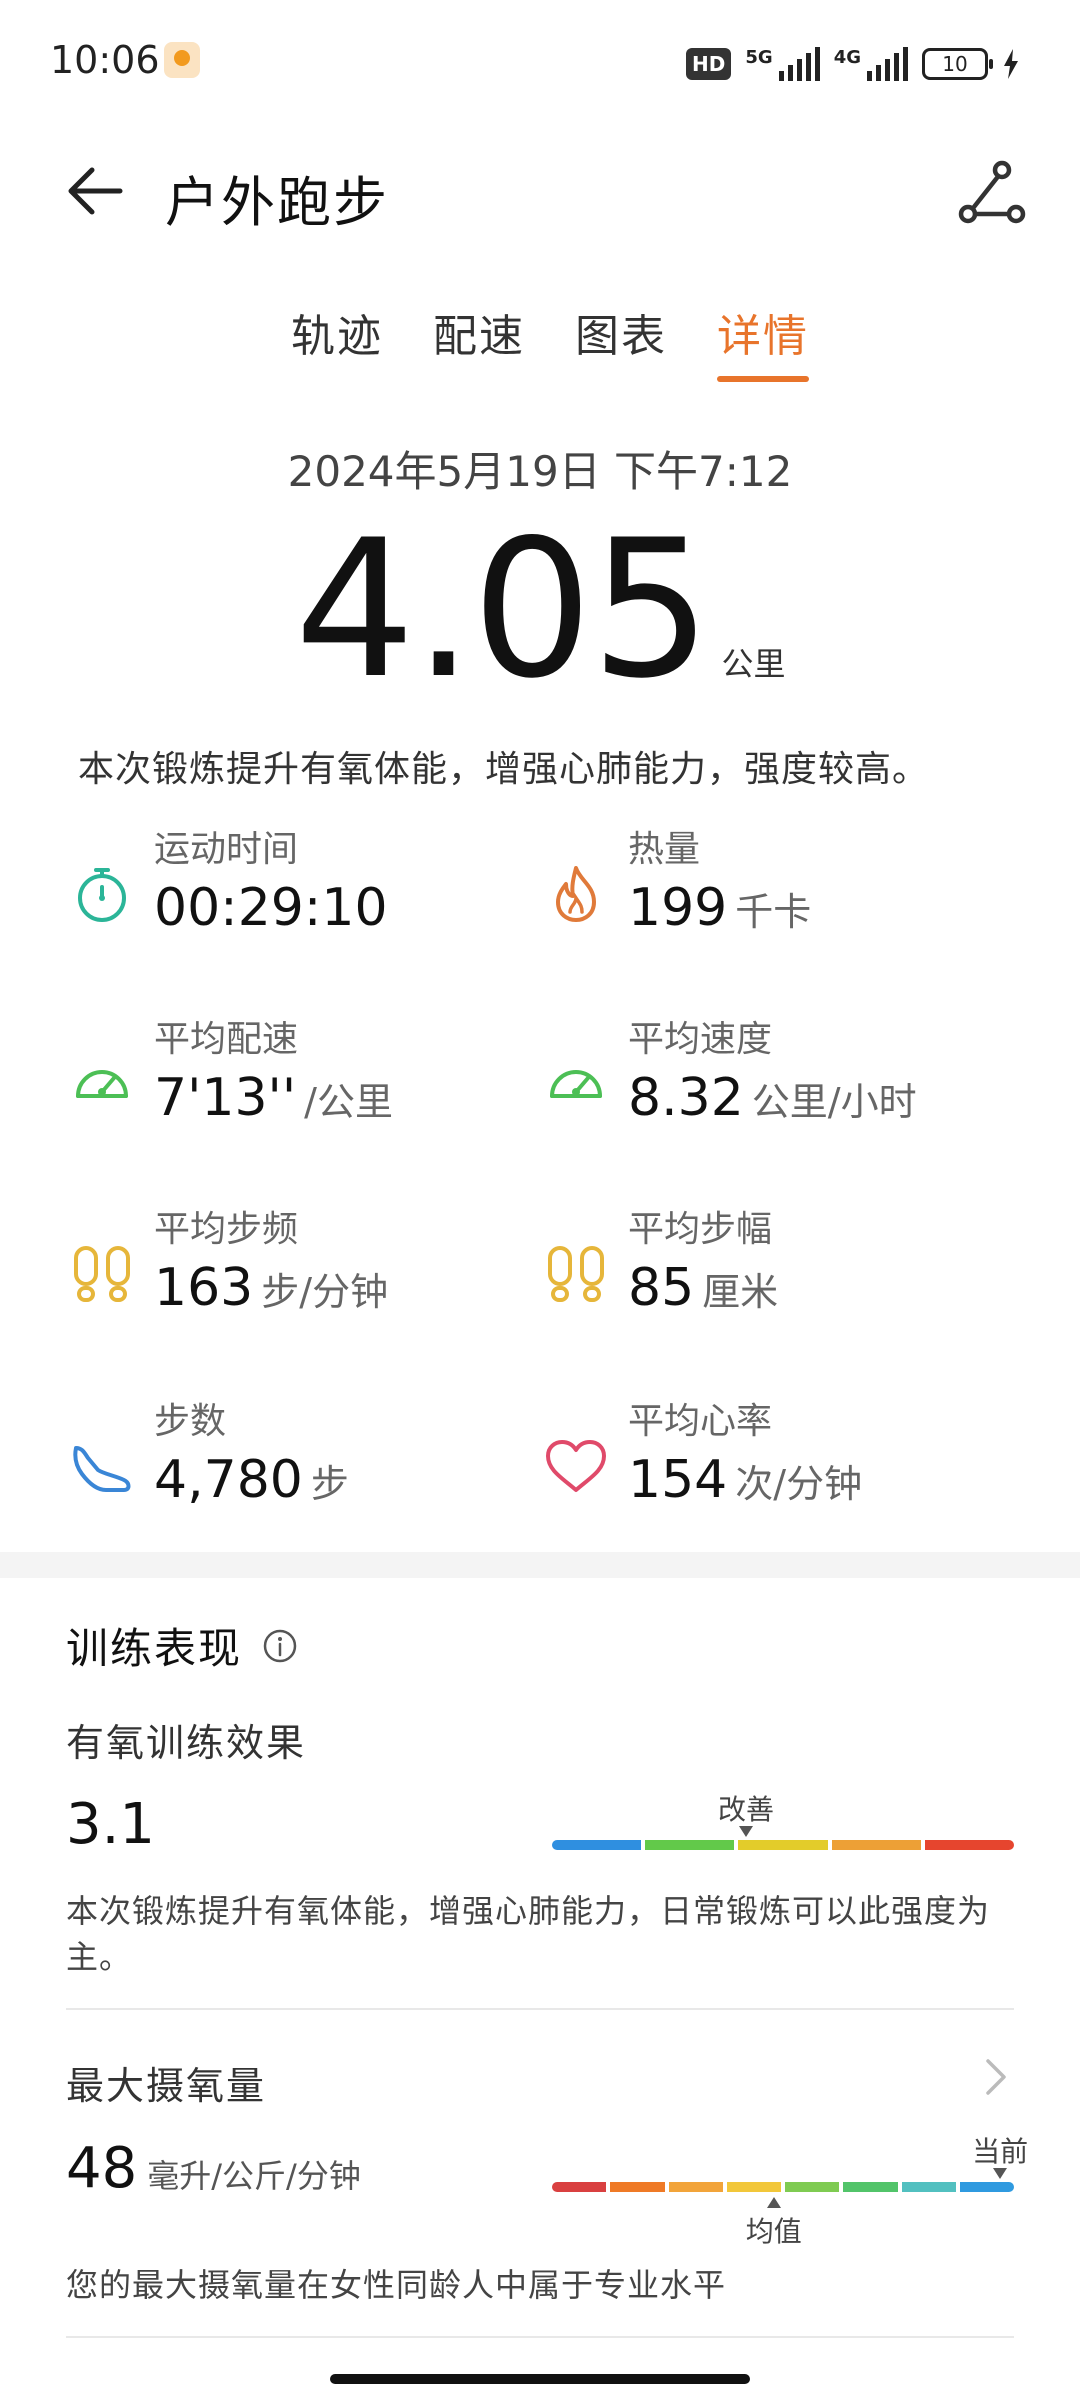 The height and width of the screenshot is (2400, 1080). What do you see at coordinates (479, 341) in the screenshot?
I see `tab-pace: 配速` at bounding box center [479, 341].